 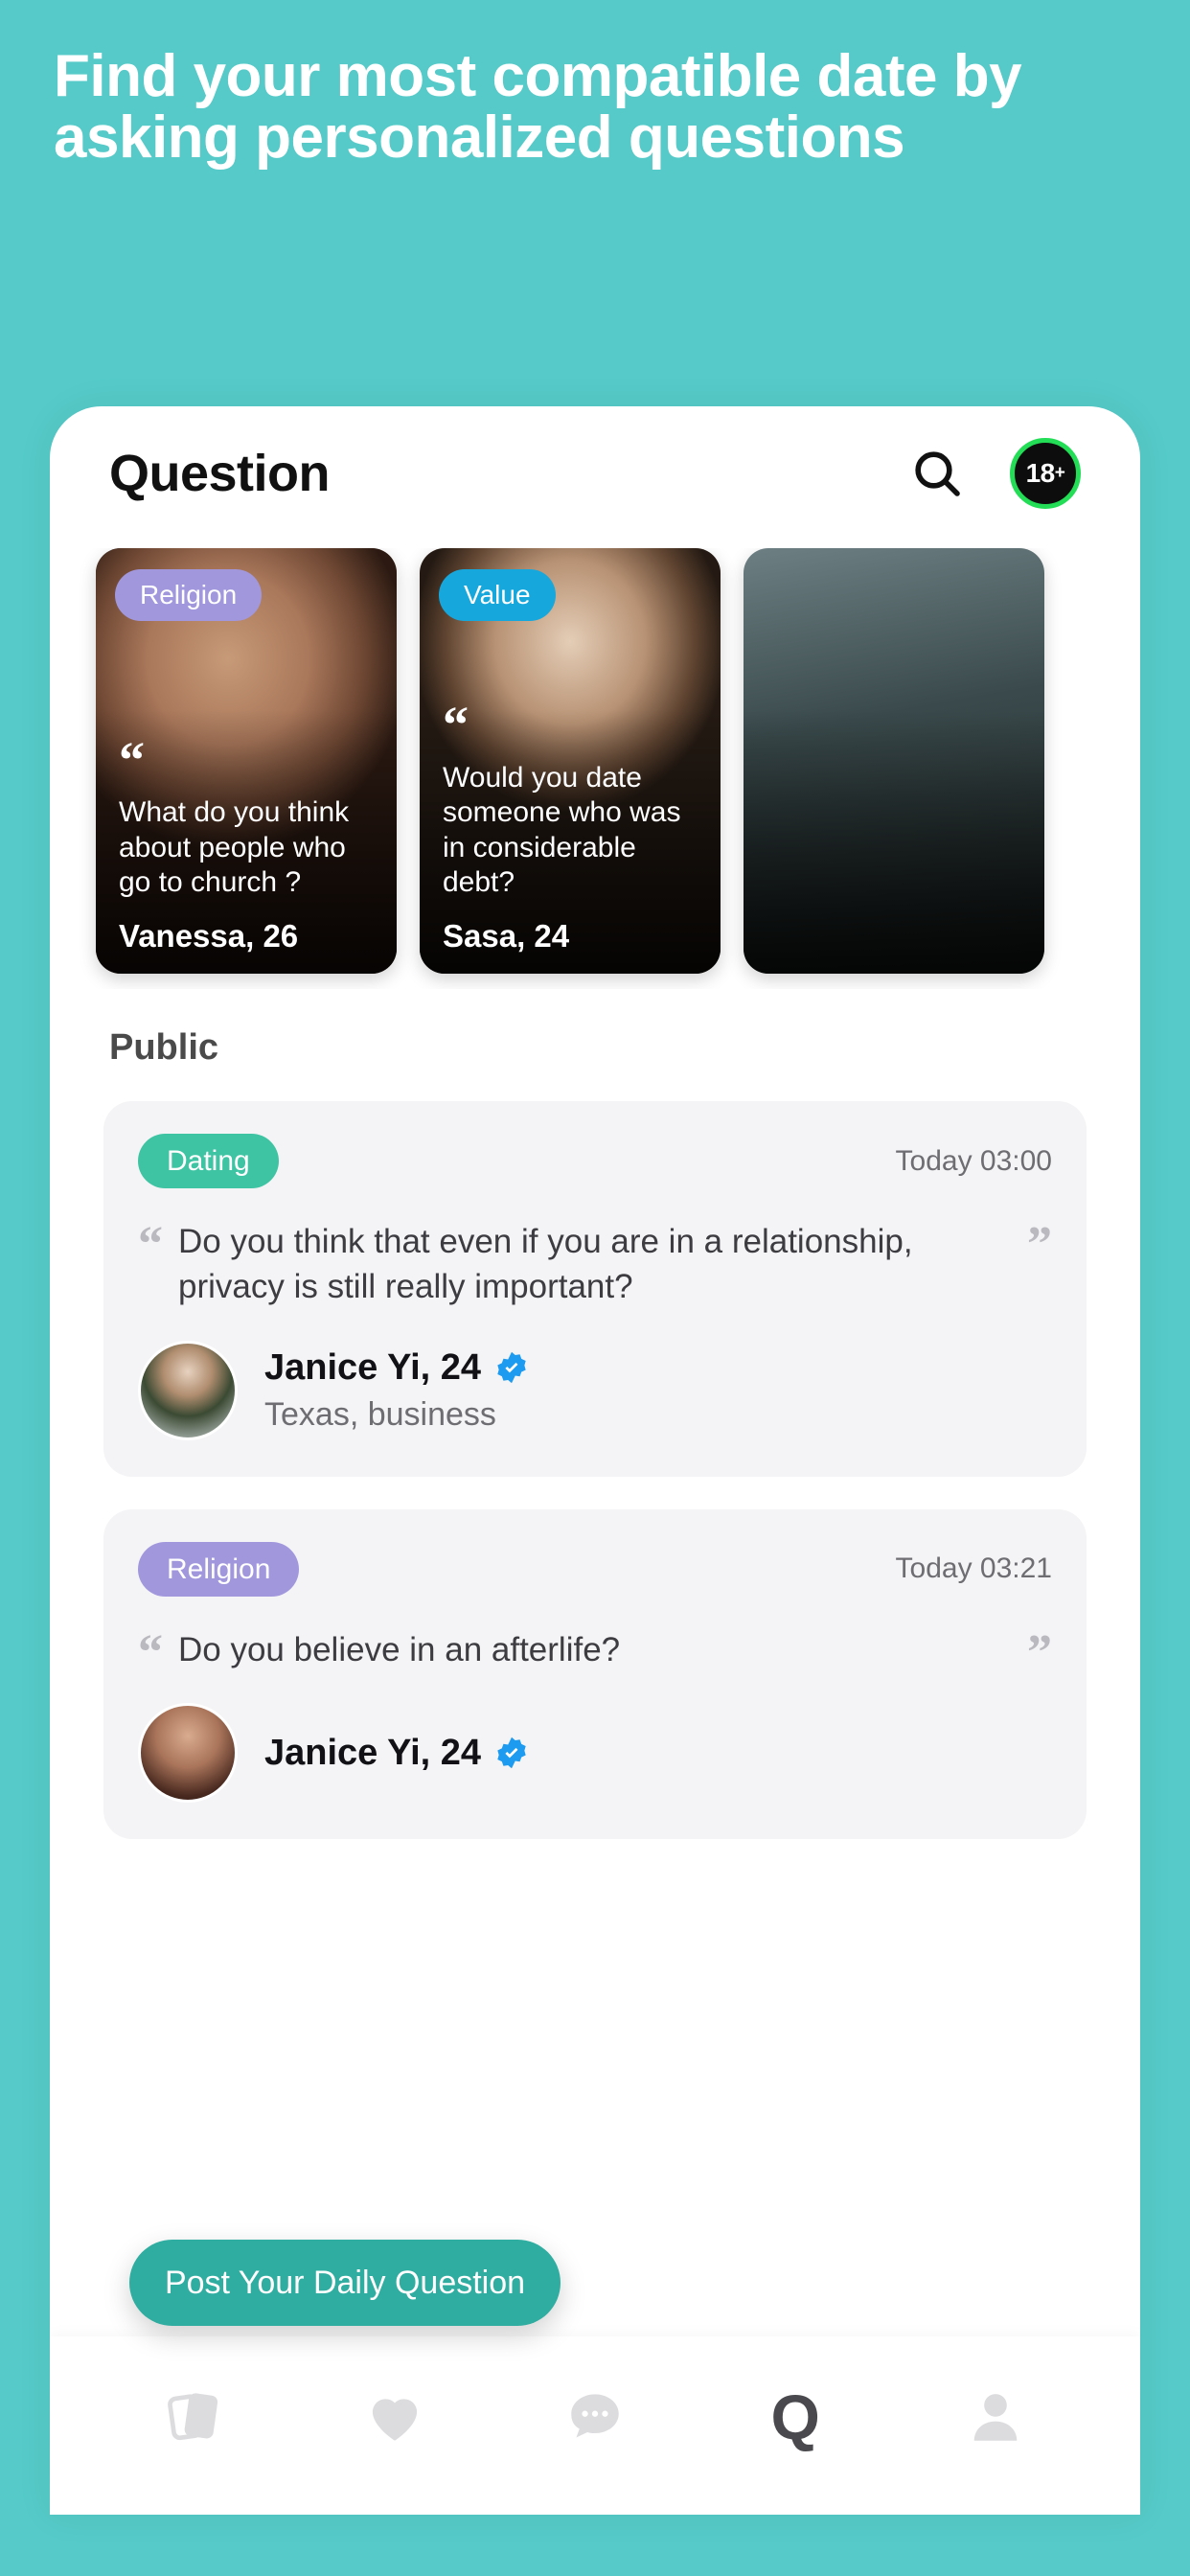 I want to click on story-category-chip: Religion, so click(x=189, y=595).